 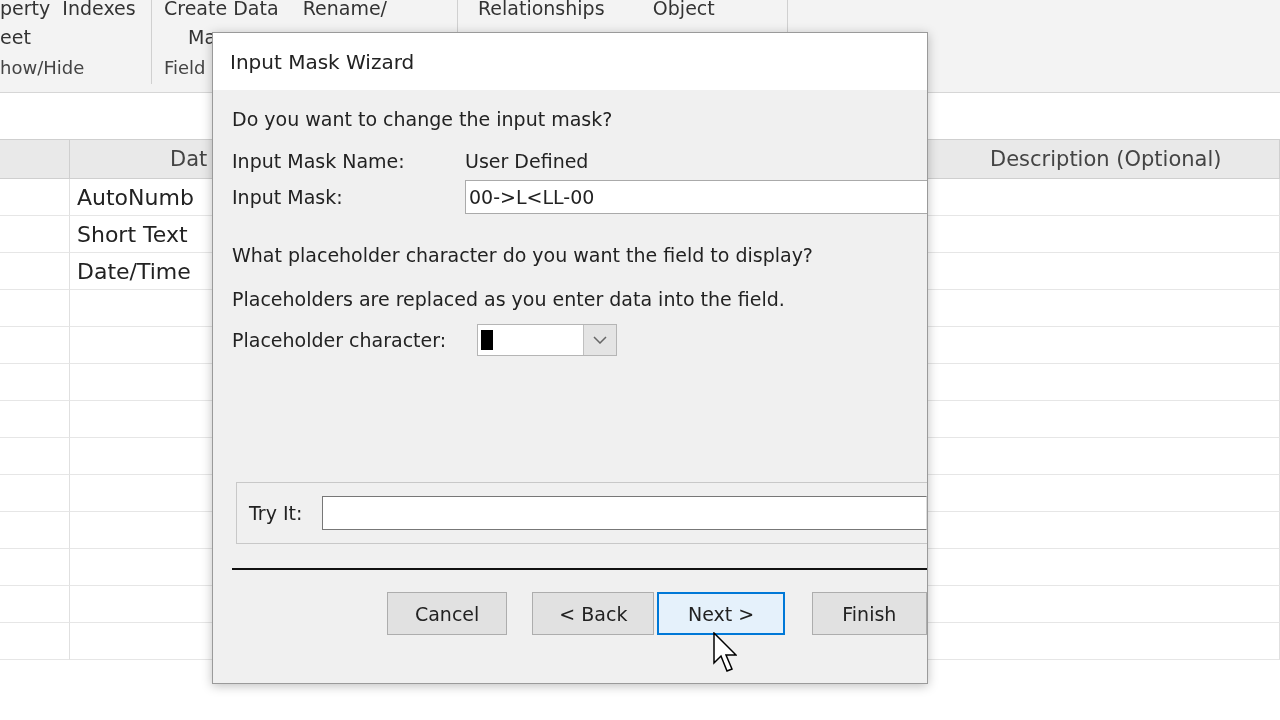 What do you see at coordinates (15, 36) in the screenshot?
I see `ribbon-label: eet` at bounding box center [15, 36].